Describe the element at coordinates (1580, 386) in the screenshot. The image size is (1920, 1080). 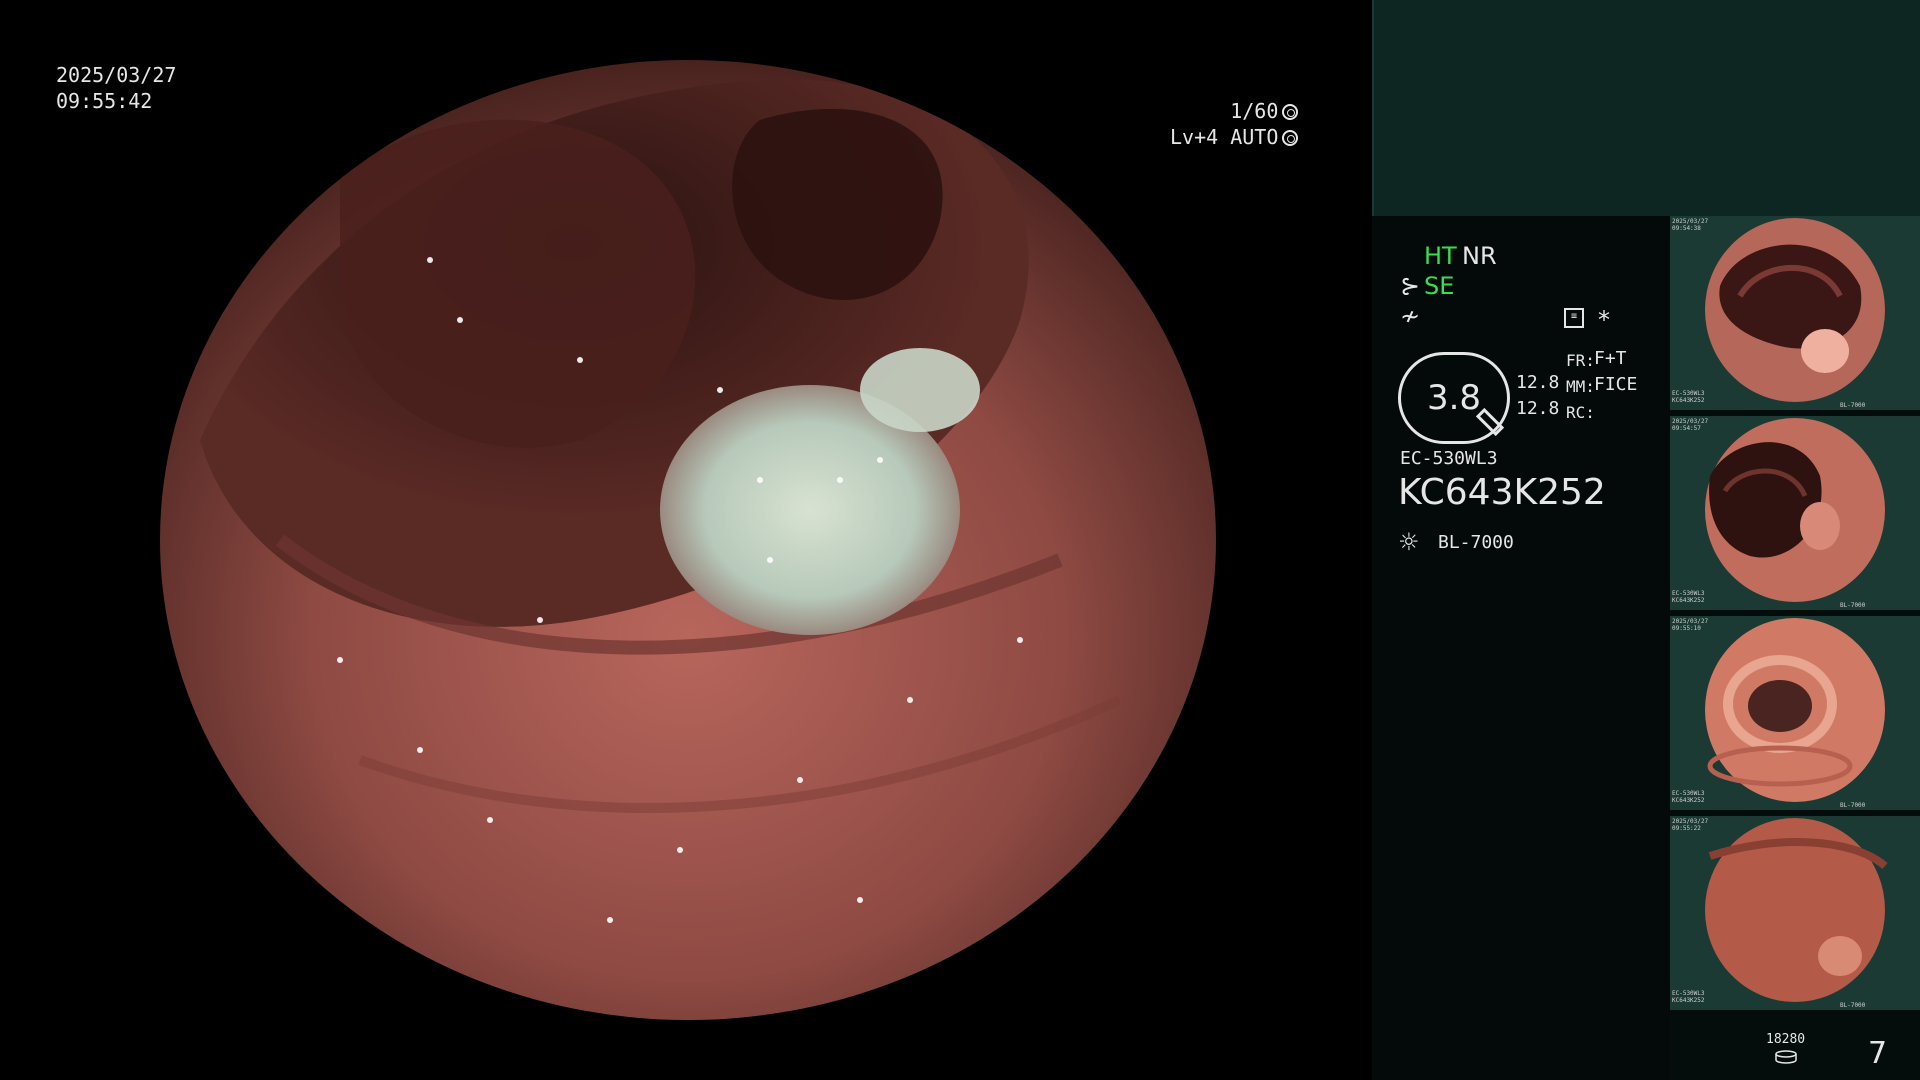
I see `mm-label: MM:` at that location.